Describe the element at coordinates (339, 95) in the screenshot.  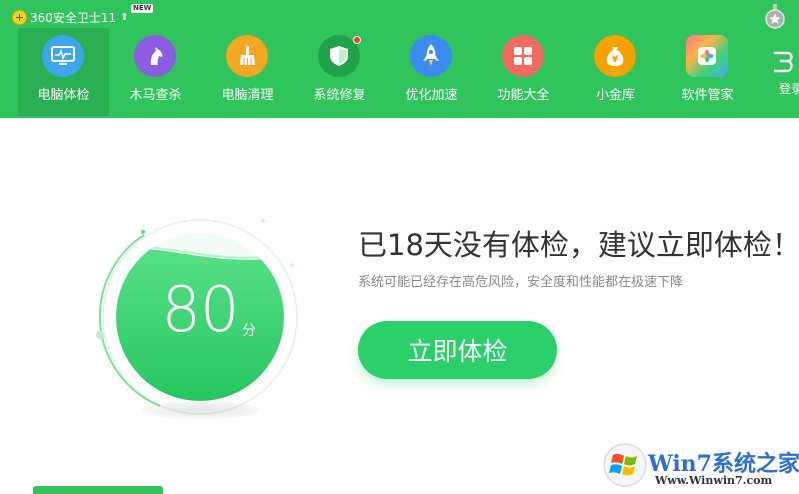
I see `nav-item-label: 系统修复` at that location.